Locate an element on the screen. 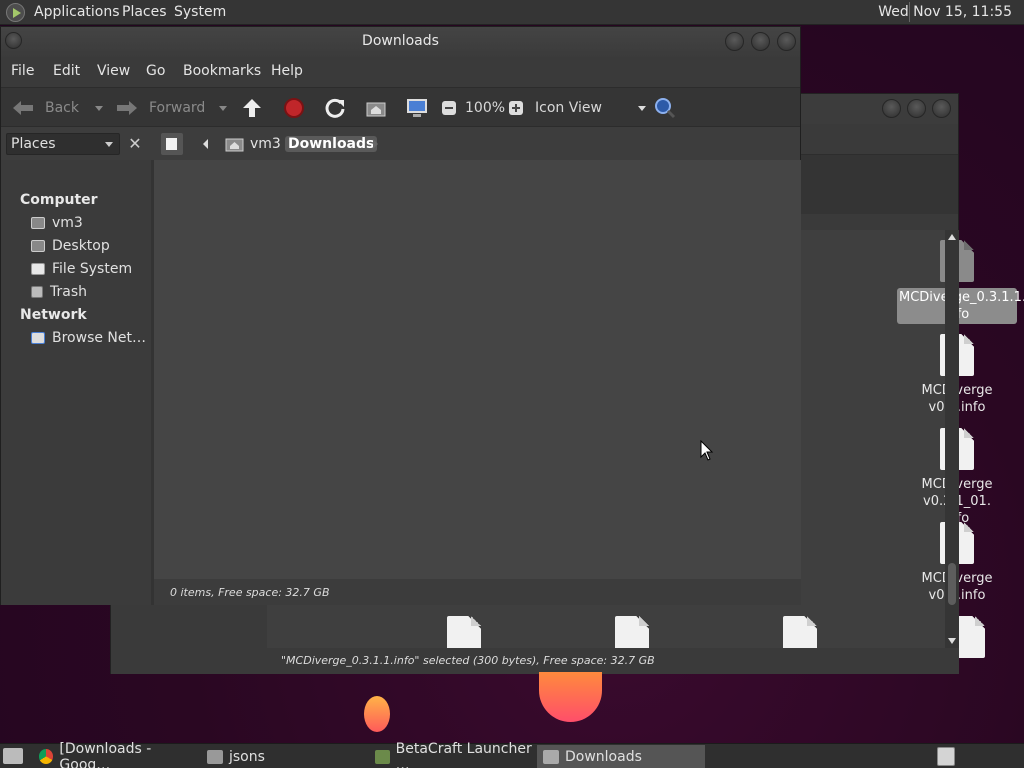  sidebar-item-trash: Trash is located at coordinates (59, 292).